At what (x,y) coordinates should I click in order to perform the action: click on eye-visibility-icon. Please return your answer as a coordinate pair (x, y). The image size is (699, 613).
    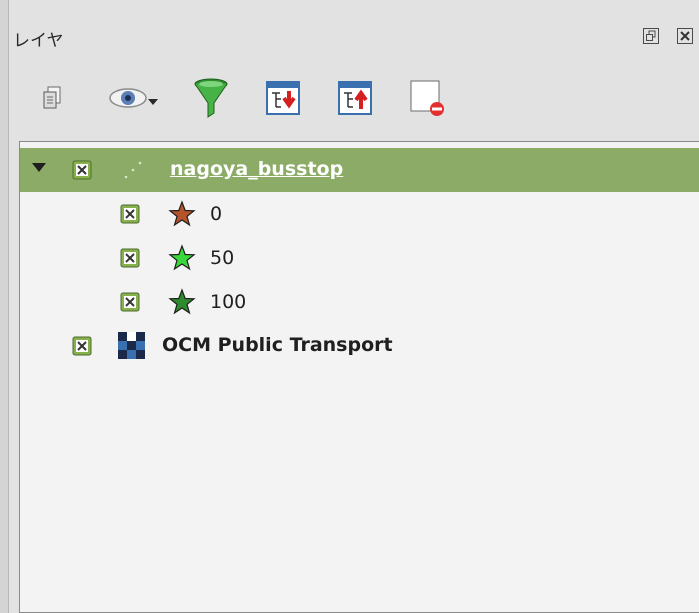
    Looking at the image, I should click on (134, 98).